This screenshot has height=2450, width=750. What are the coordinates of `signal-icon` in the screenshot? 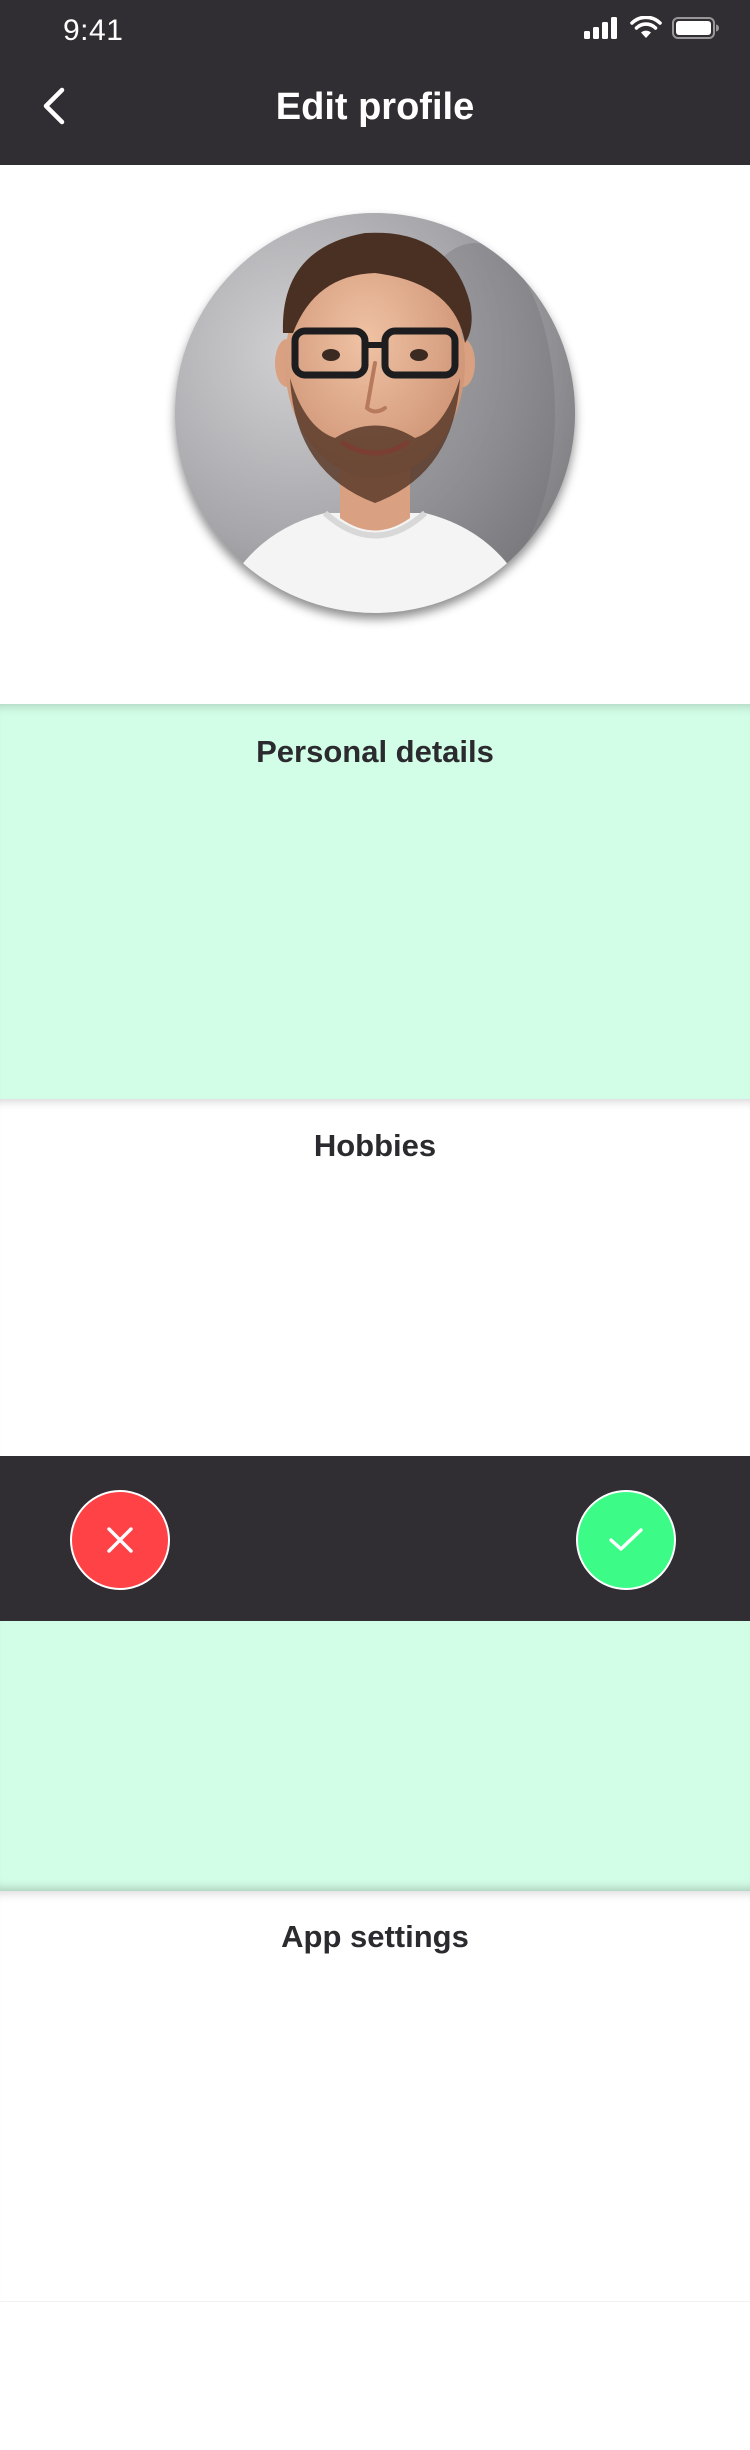 It's located at (600, 28).